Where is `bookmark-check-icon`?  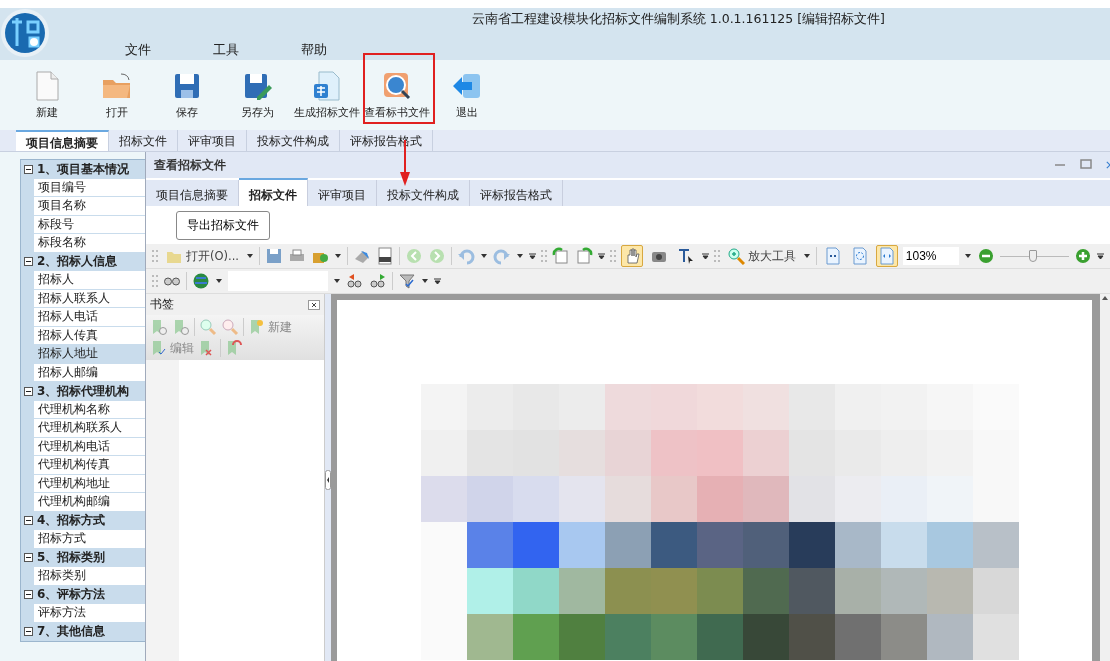 bookmark-check-icon is located at coordinates (159, 348).